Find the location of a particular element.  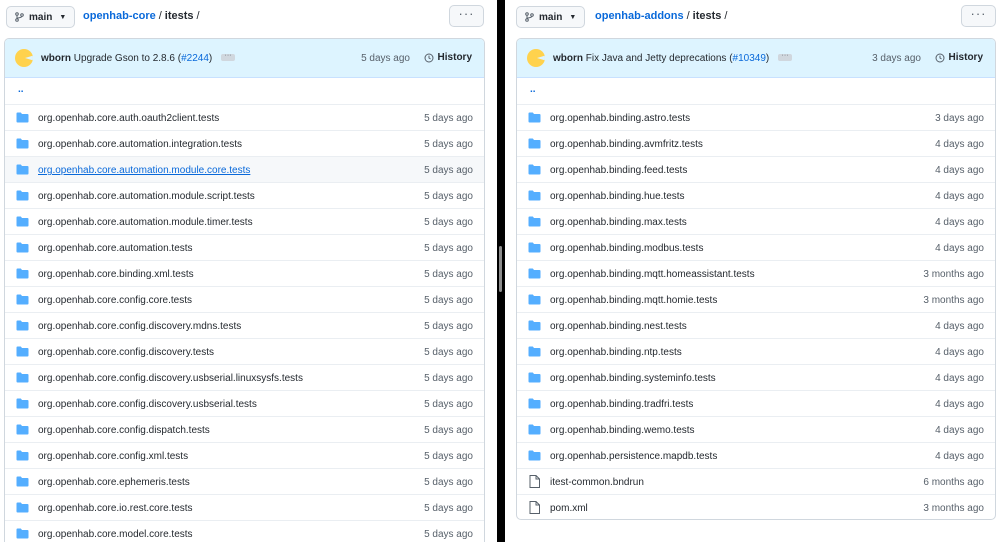

folder-name-link: org.openhab.binding.mqtt.homie.tests is located at coordinates (633, 300).